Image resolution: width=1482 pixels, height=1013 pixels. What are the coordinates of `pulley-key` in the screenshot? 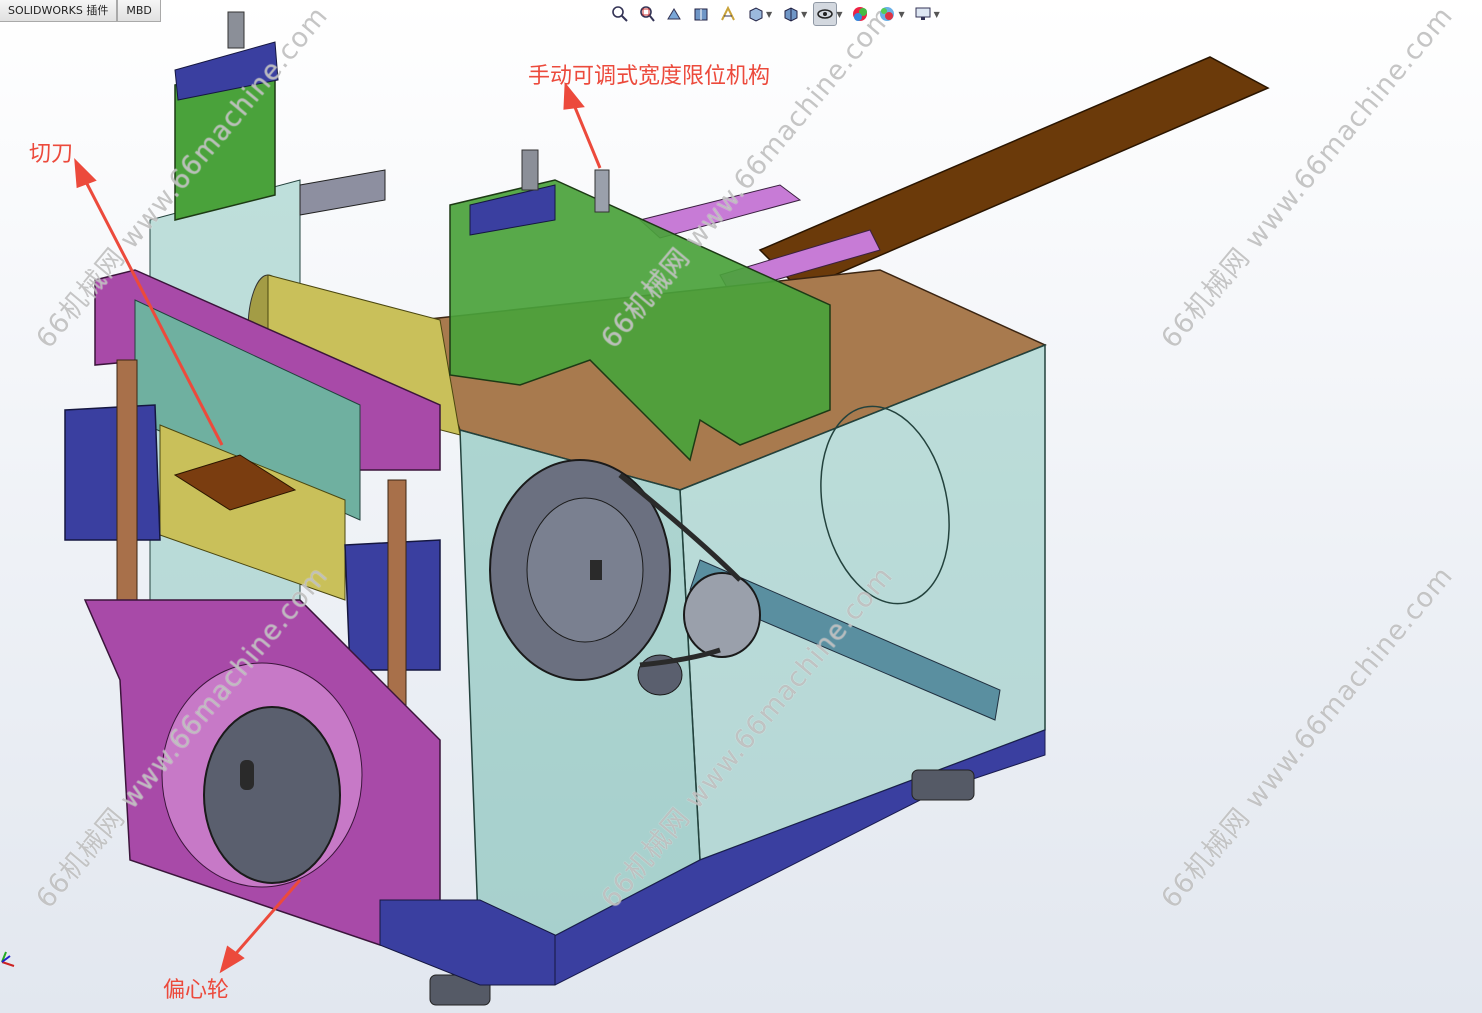 It's located at (596, 570).